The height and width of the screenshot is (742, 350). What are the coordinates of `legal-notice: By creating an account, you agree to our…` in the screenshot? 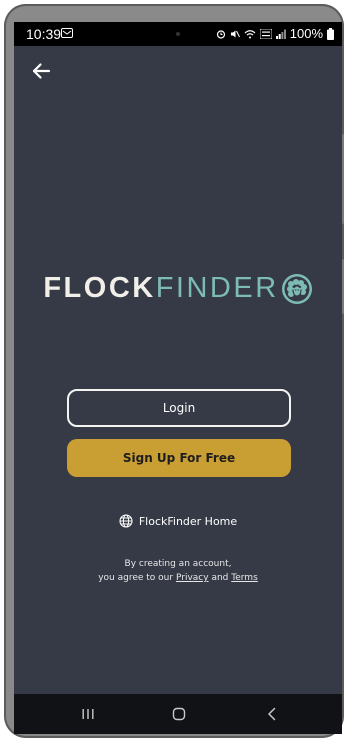 It's located at (178, 571).